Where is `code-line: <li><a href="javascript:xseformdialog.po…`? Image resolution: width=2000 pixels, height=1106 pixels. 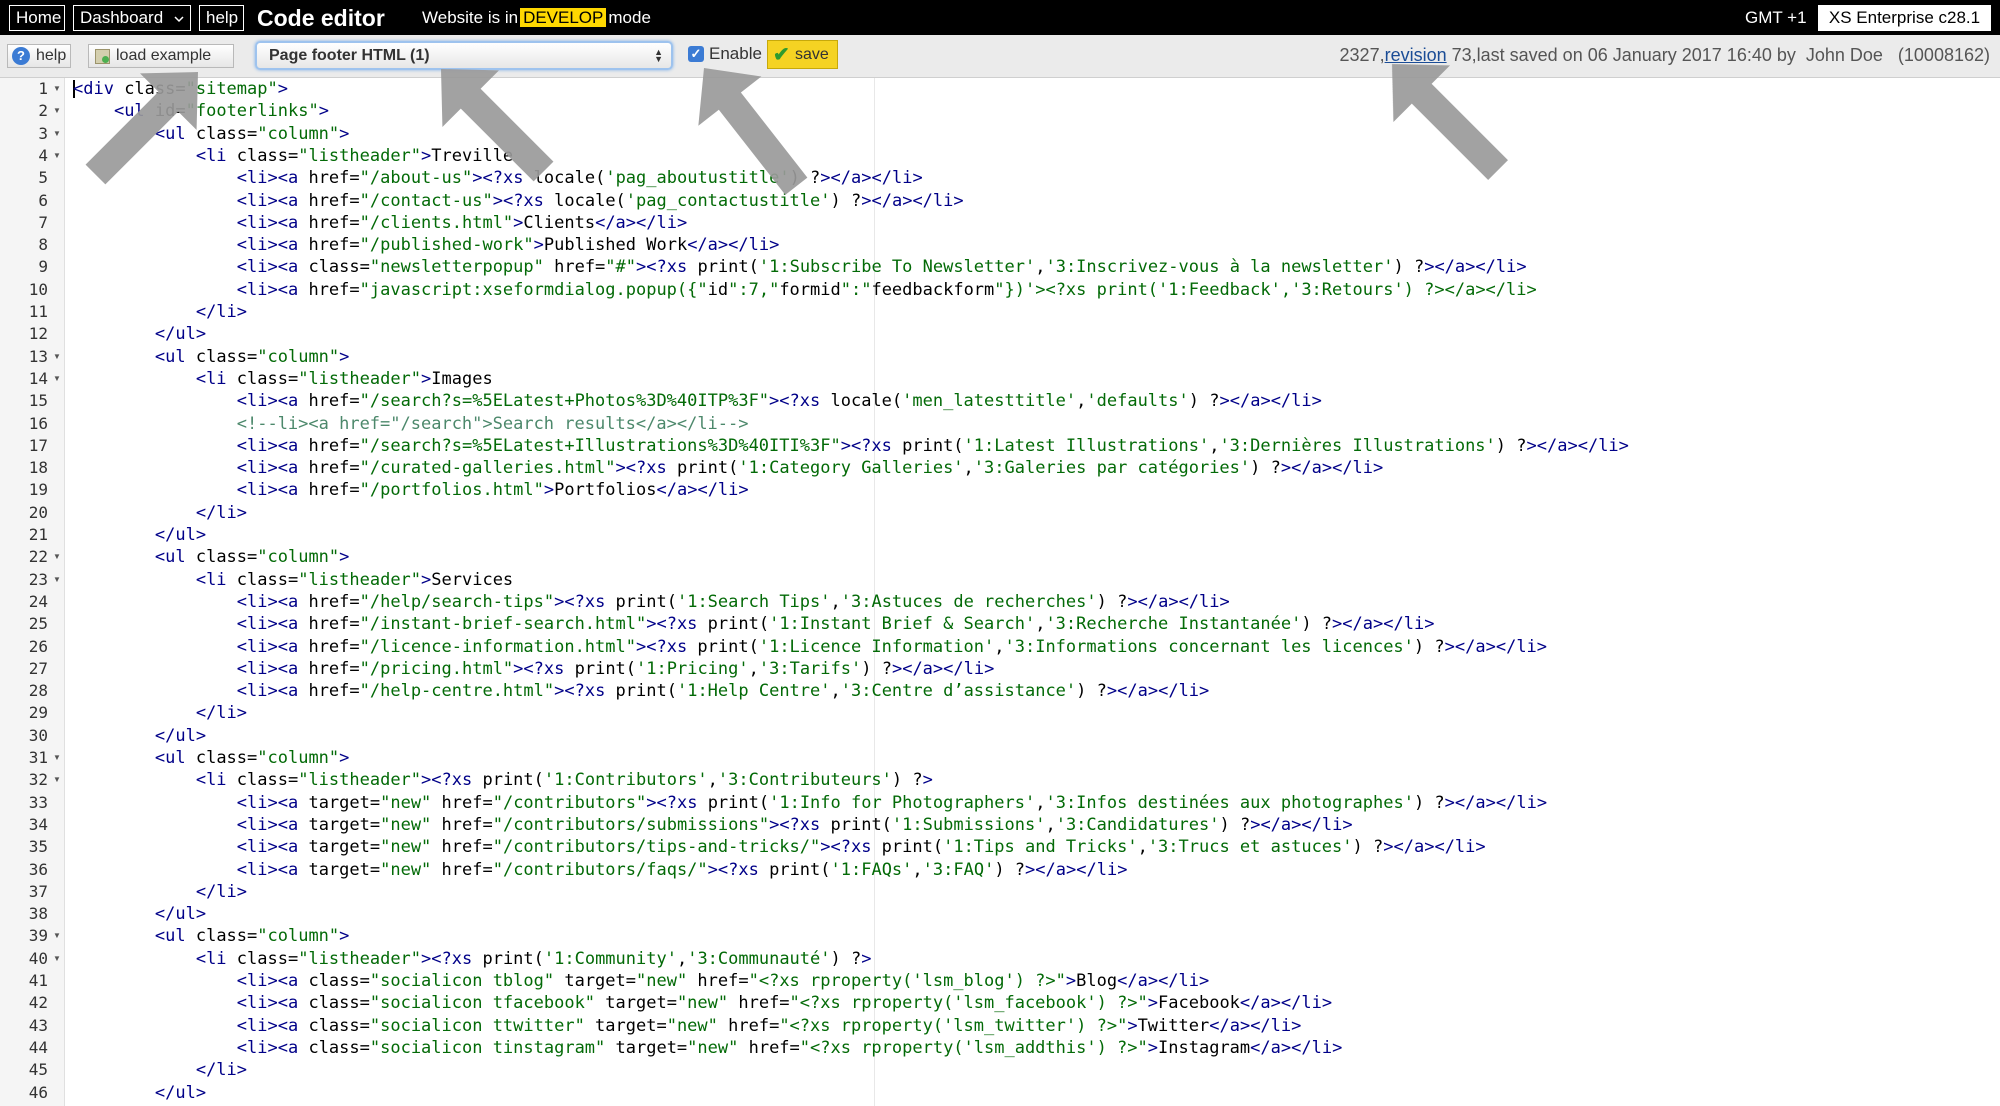
code-line: <li><a href="javascript:xseformdialog.po… is located at coordinates (805, 290).